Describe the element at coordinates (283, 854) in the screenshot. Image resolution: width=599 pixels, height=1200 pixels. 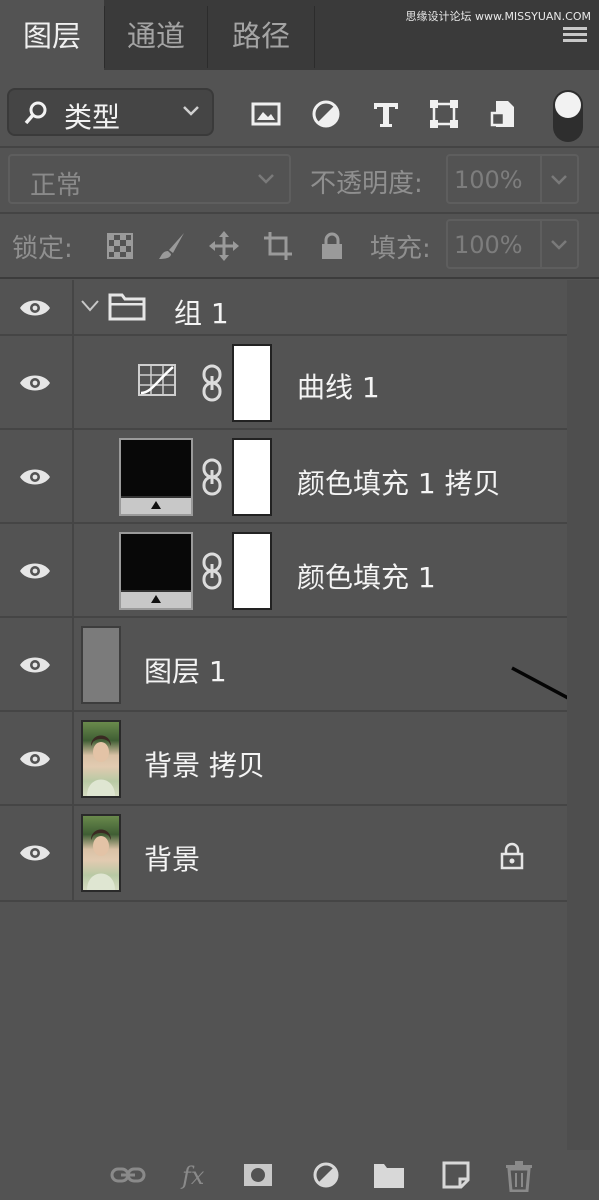
I see `layer-row-background: 背景` at that location.